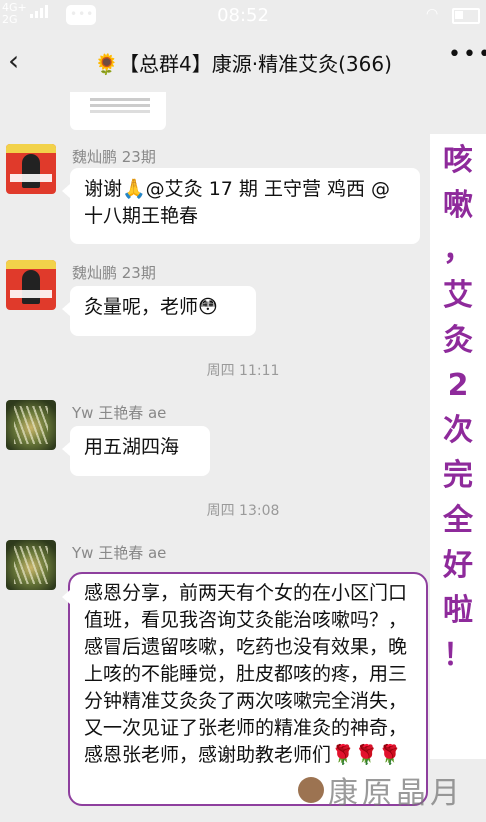  Describe the element at coordinates (458, 565) in the screenshot. I see `caption-char: 好` at that location.